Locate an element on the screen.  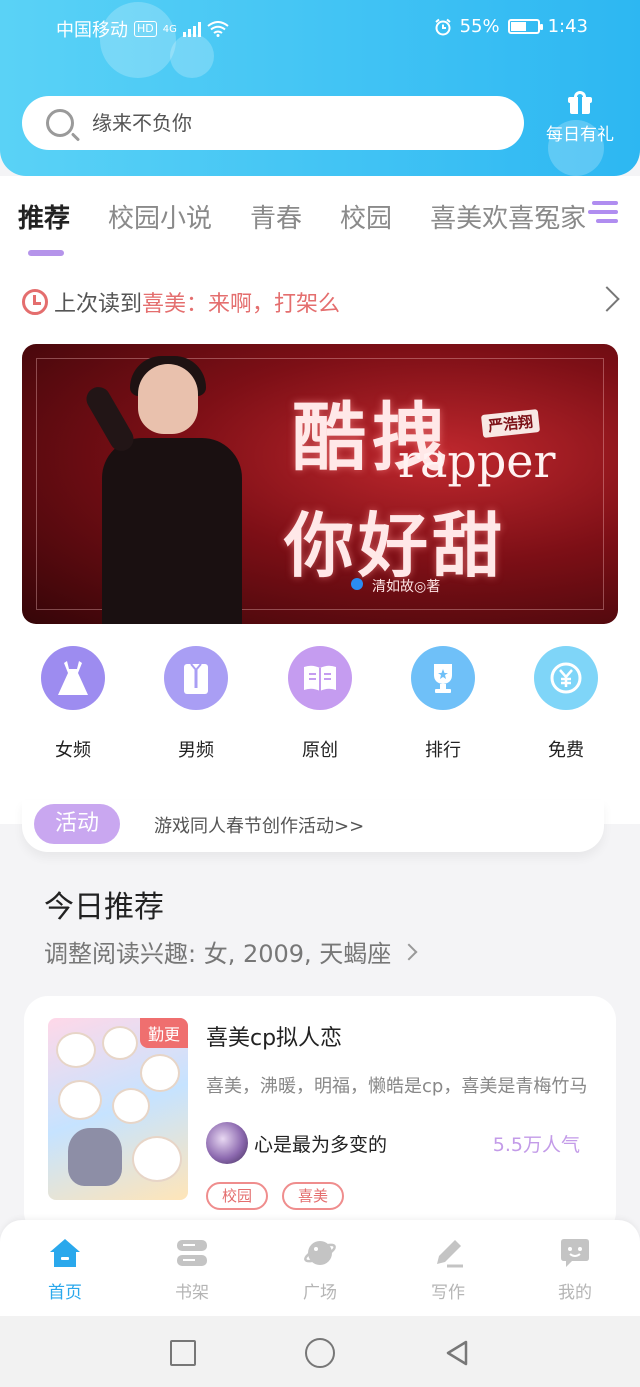
alarm-icon is located at coordinates (442, 26).